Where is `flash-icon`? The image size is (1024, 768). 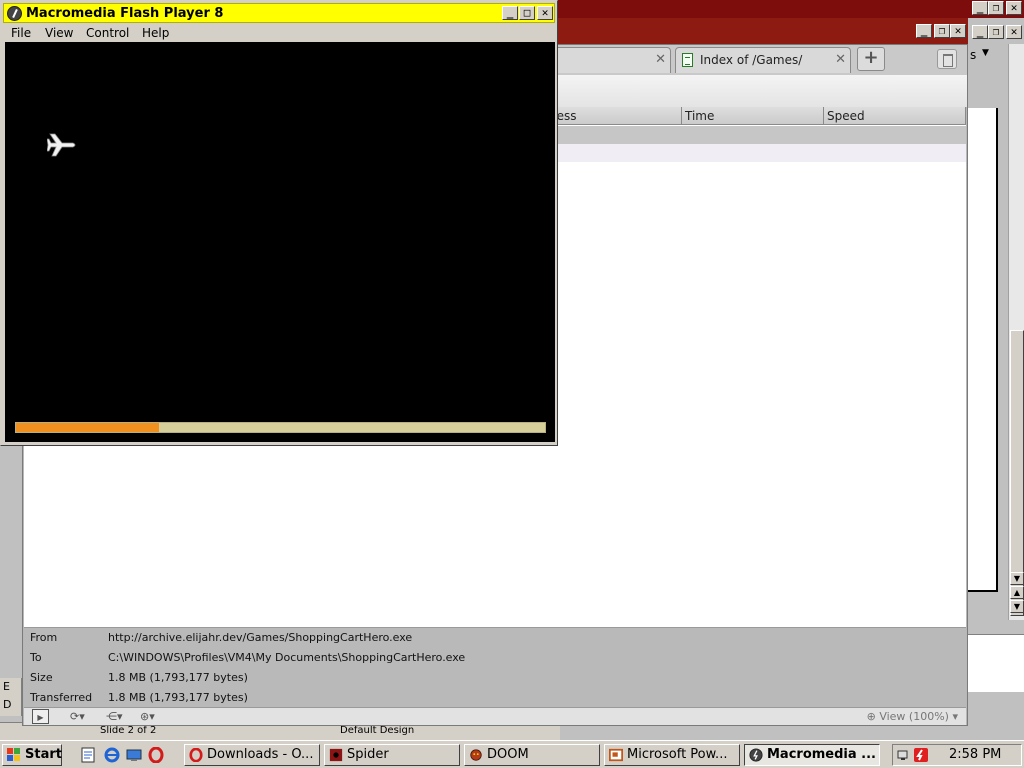
flash-icon is located at coordinates (756, 755).